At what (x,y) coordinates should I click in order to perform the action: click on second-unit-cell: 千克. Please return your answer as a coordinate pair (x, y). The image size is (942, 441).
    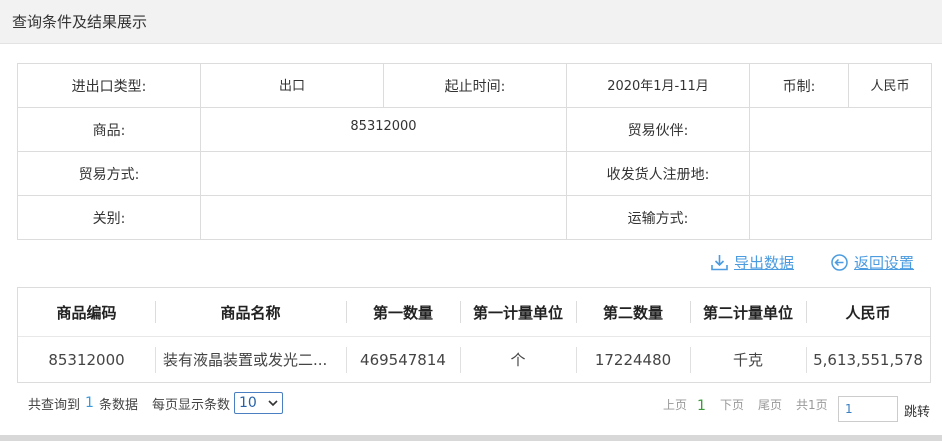
    Looking at the image, I should click on (748, 359).